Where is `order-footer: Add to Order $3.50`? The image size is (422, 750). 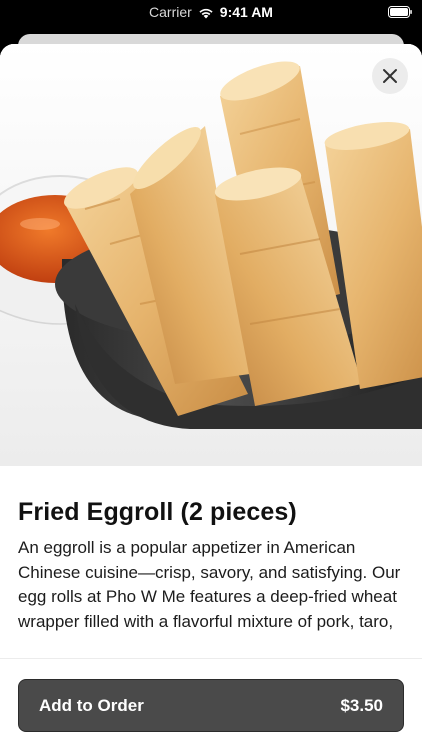
order-footer: Add to Order $3.50 is located at coordinates (211, 704).